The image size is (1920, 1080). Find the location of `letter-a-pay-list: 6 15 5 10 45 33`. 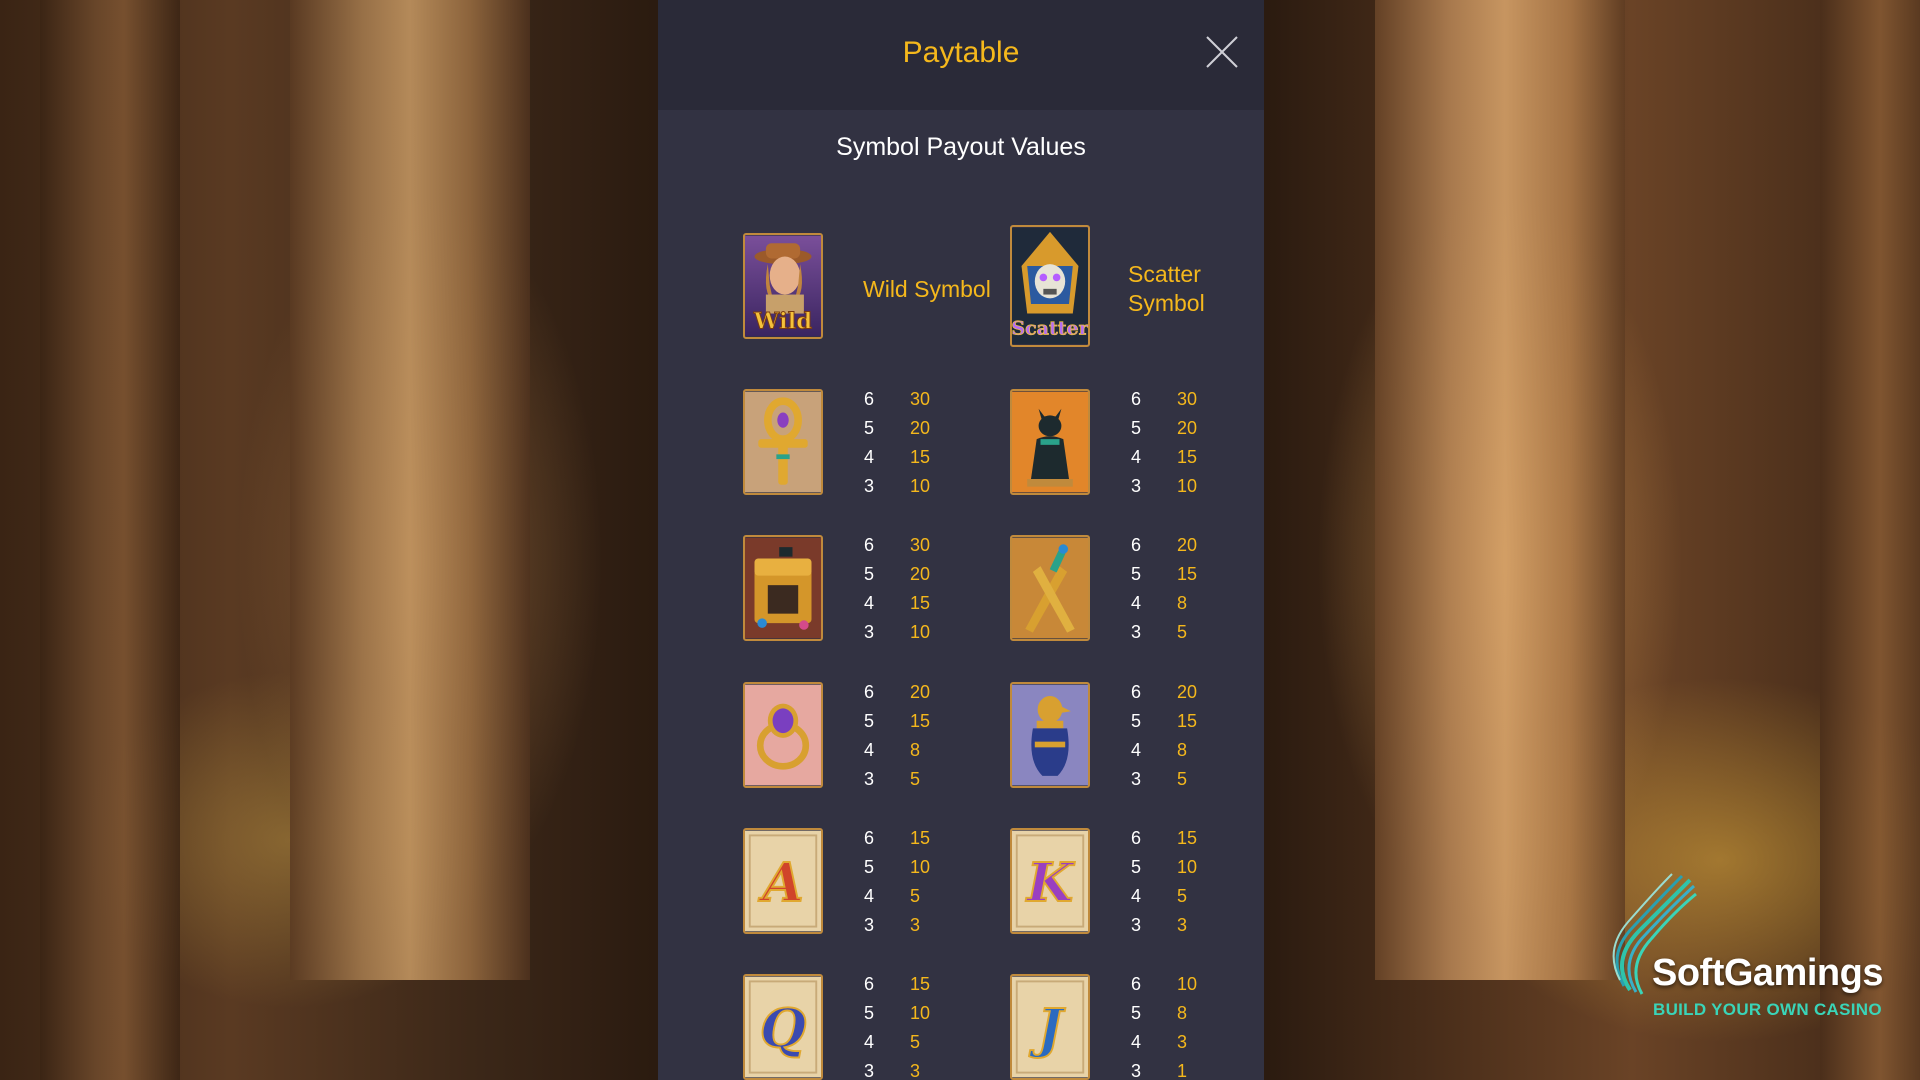

letter-a-pay-list: 6 15 5 10 45 33 is located at coordinates (897, 882).